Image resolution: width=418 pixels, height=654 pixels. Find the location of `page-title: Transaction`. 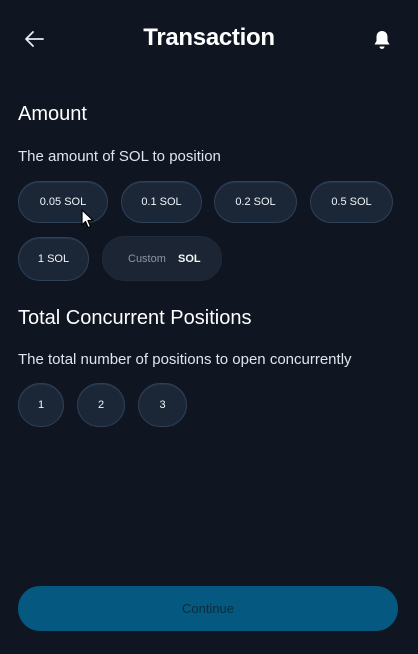

page-title: Transaction is located at coordinates (209, 37).